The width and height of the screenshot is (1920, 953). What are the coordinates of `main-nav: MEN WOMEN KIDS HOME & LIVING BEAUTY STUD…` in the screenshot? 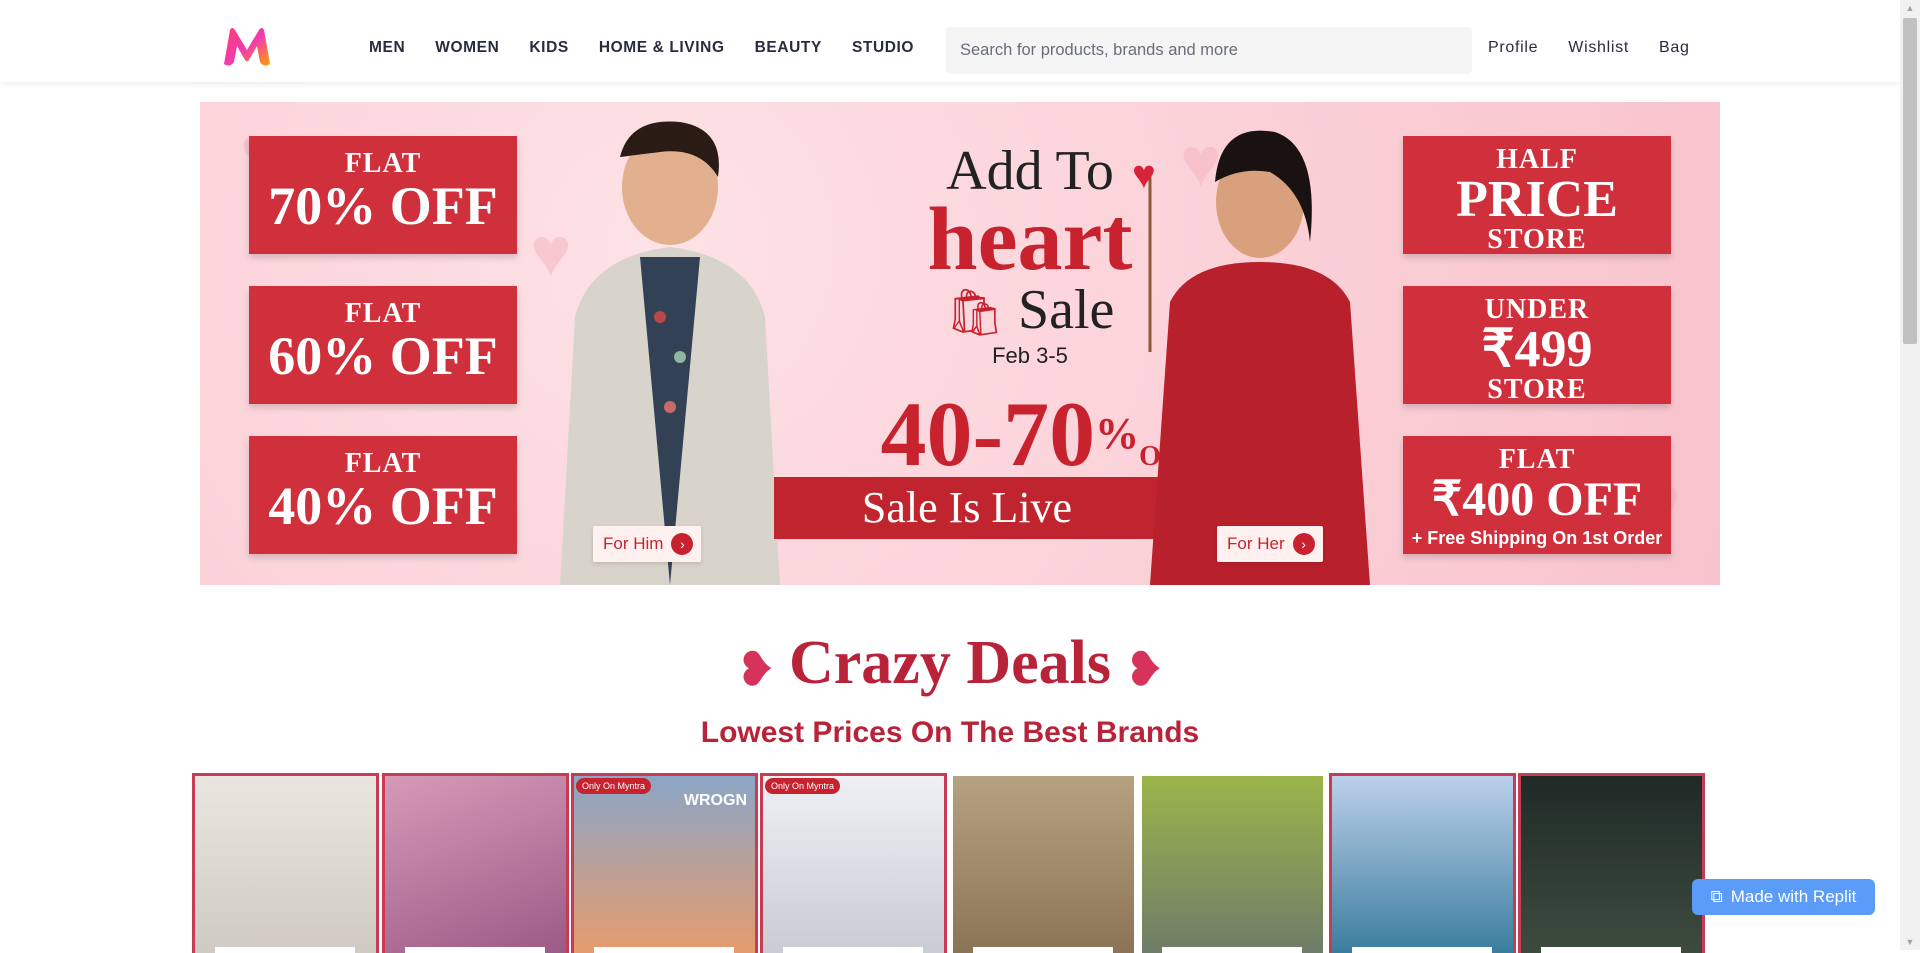 It's located at (656, 48).